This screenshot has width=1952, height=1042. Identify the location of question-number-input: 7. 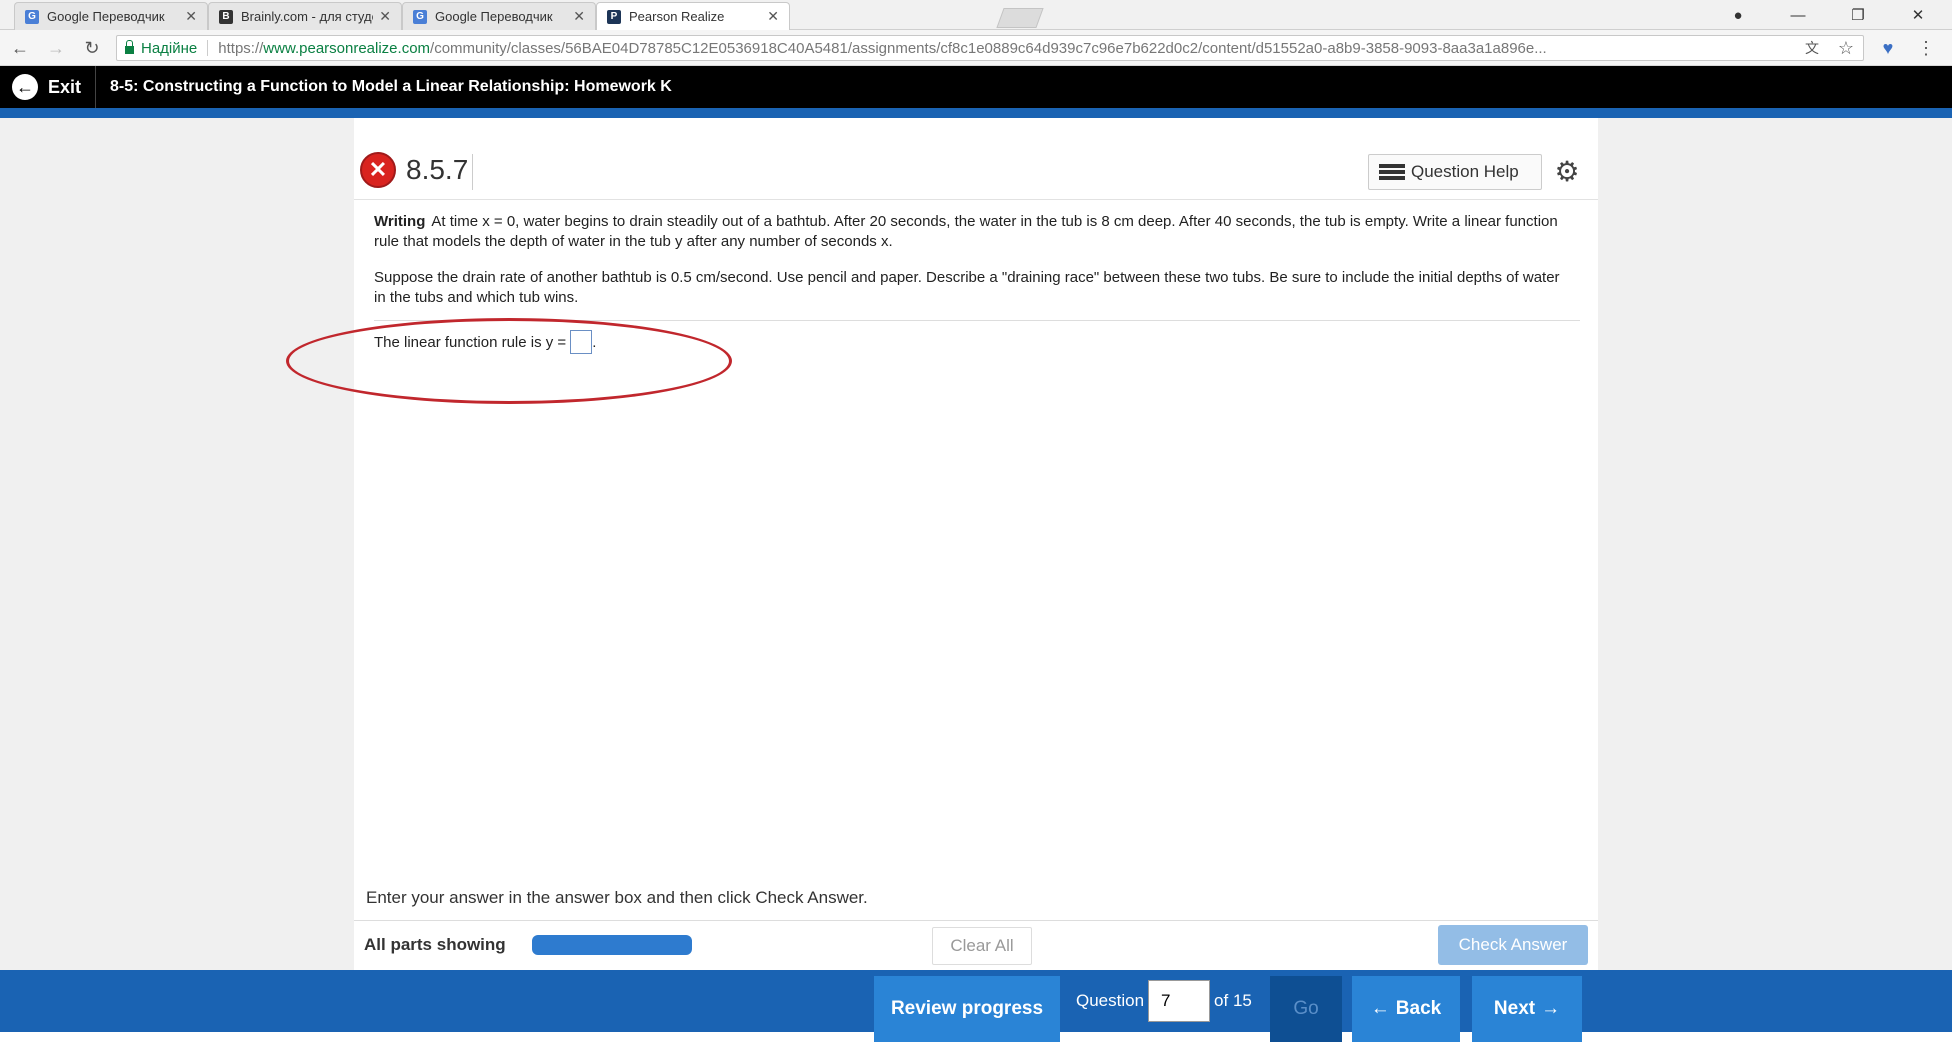
(1179, 1001).